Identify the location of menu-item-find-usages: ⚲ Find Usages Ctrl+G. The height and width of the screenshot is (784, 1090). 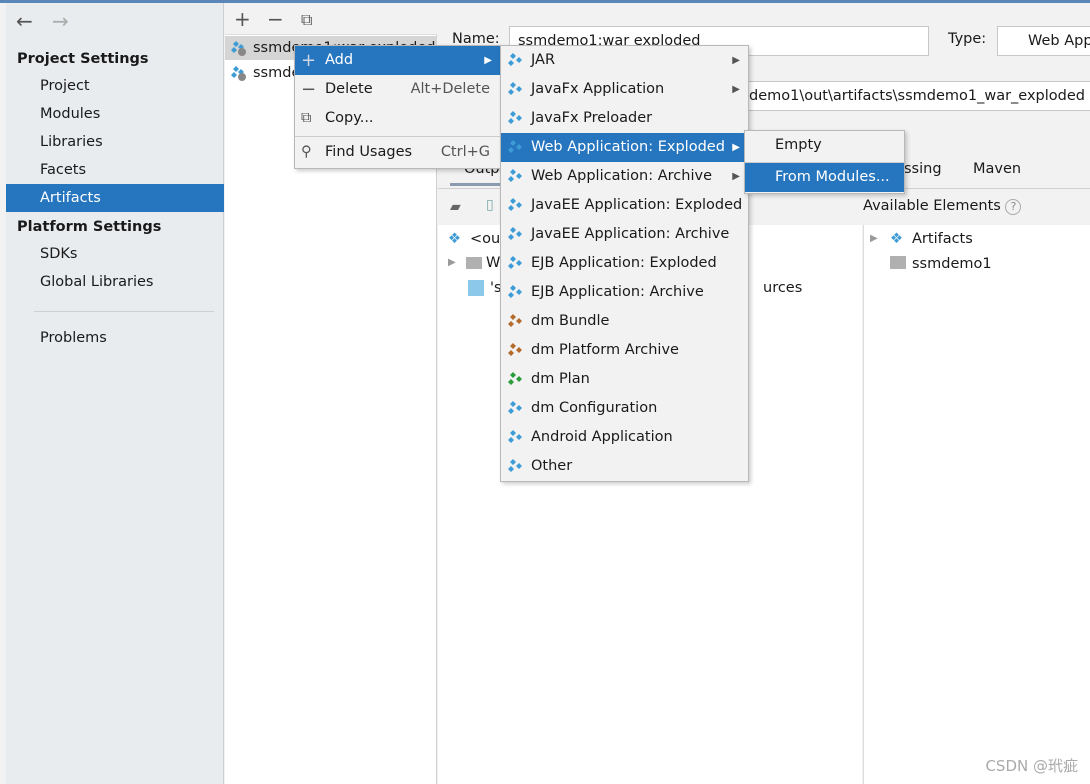
(397, 152).